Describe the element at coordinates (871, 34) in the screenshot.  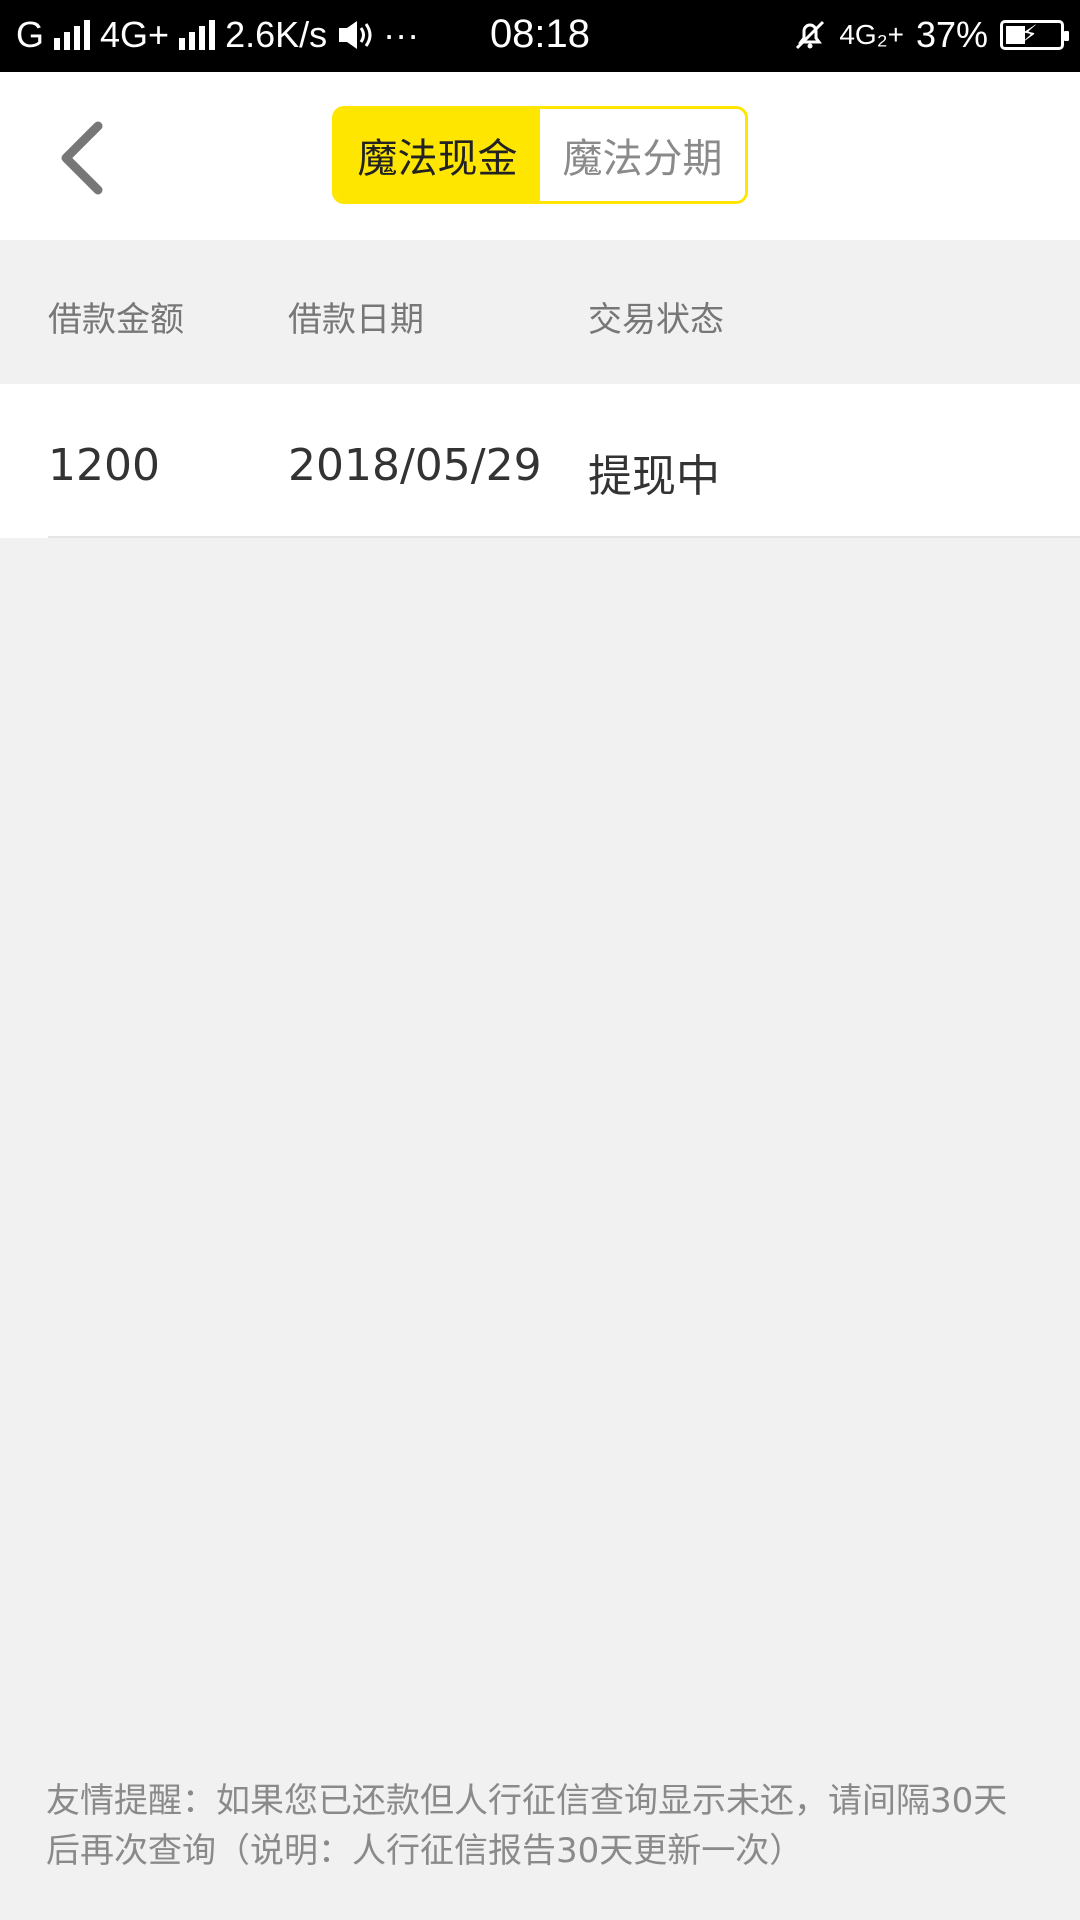
I see `network-type-label-2: 4G₂+` at that location.